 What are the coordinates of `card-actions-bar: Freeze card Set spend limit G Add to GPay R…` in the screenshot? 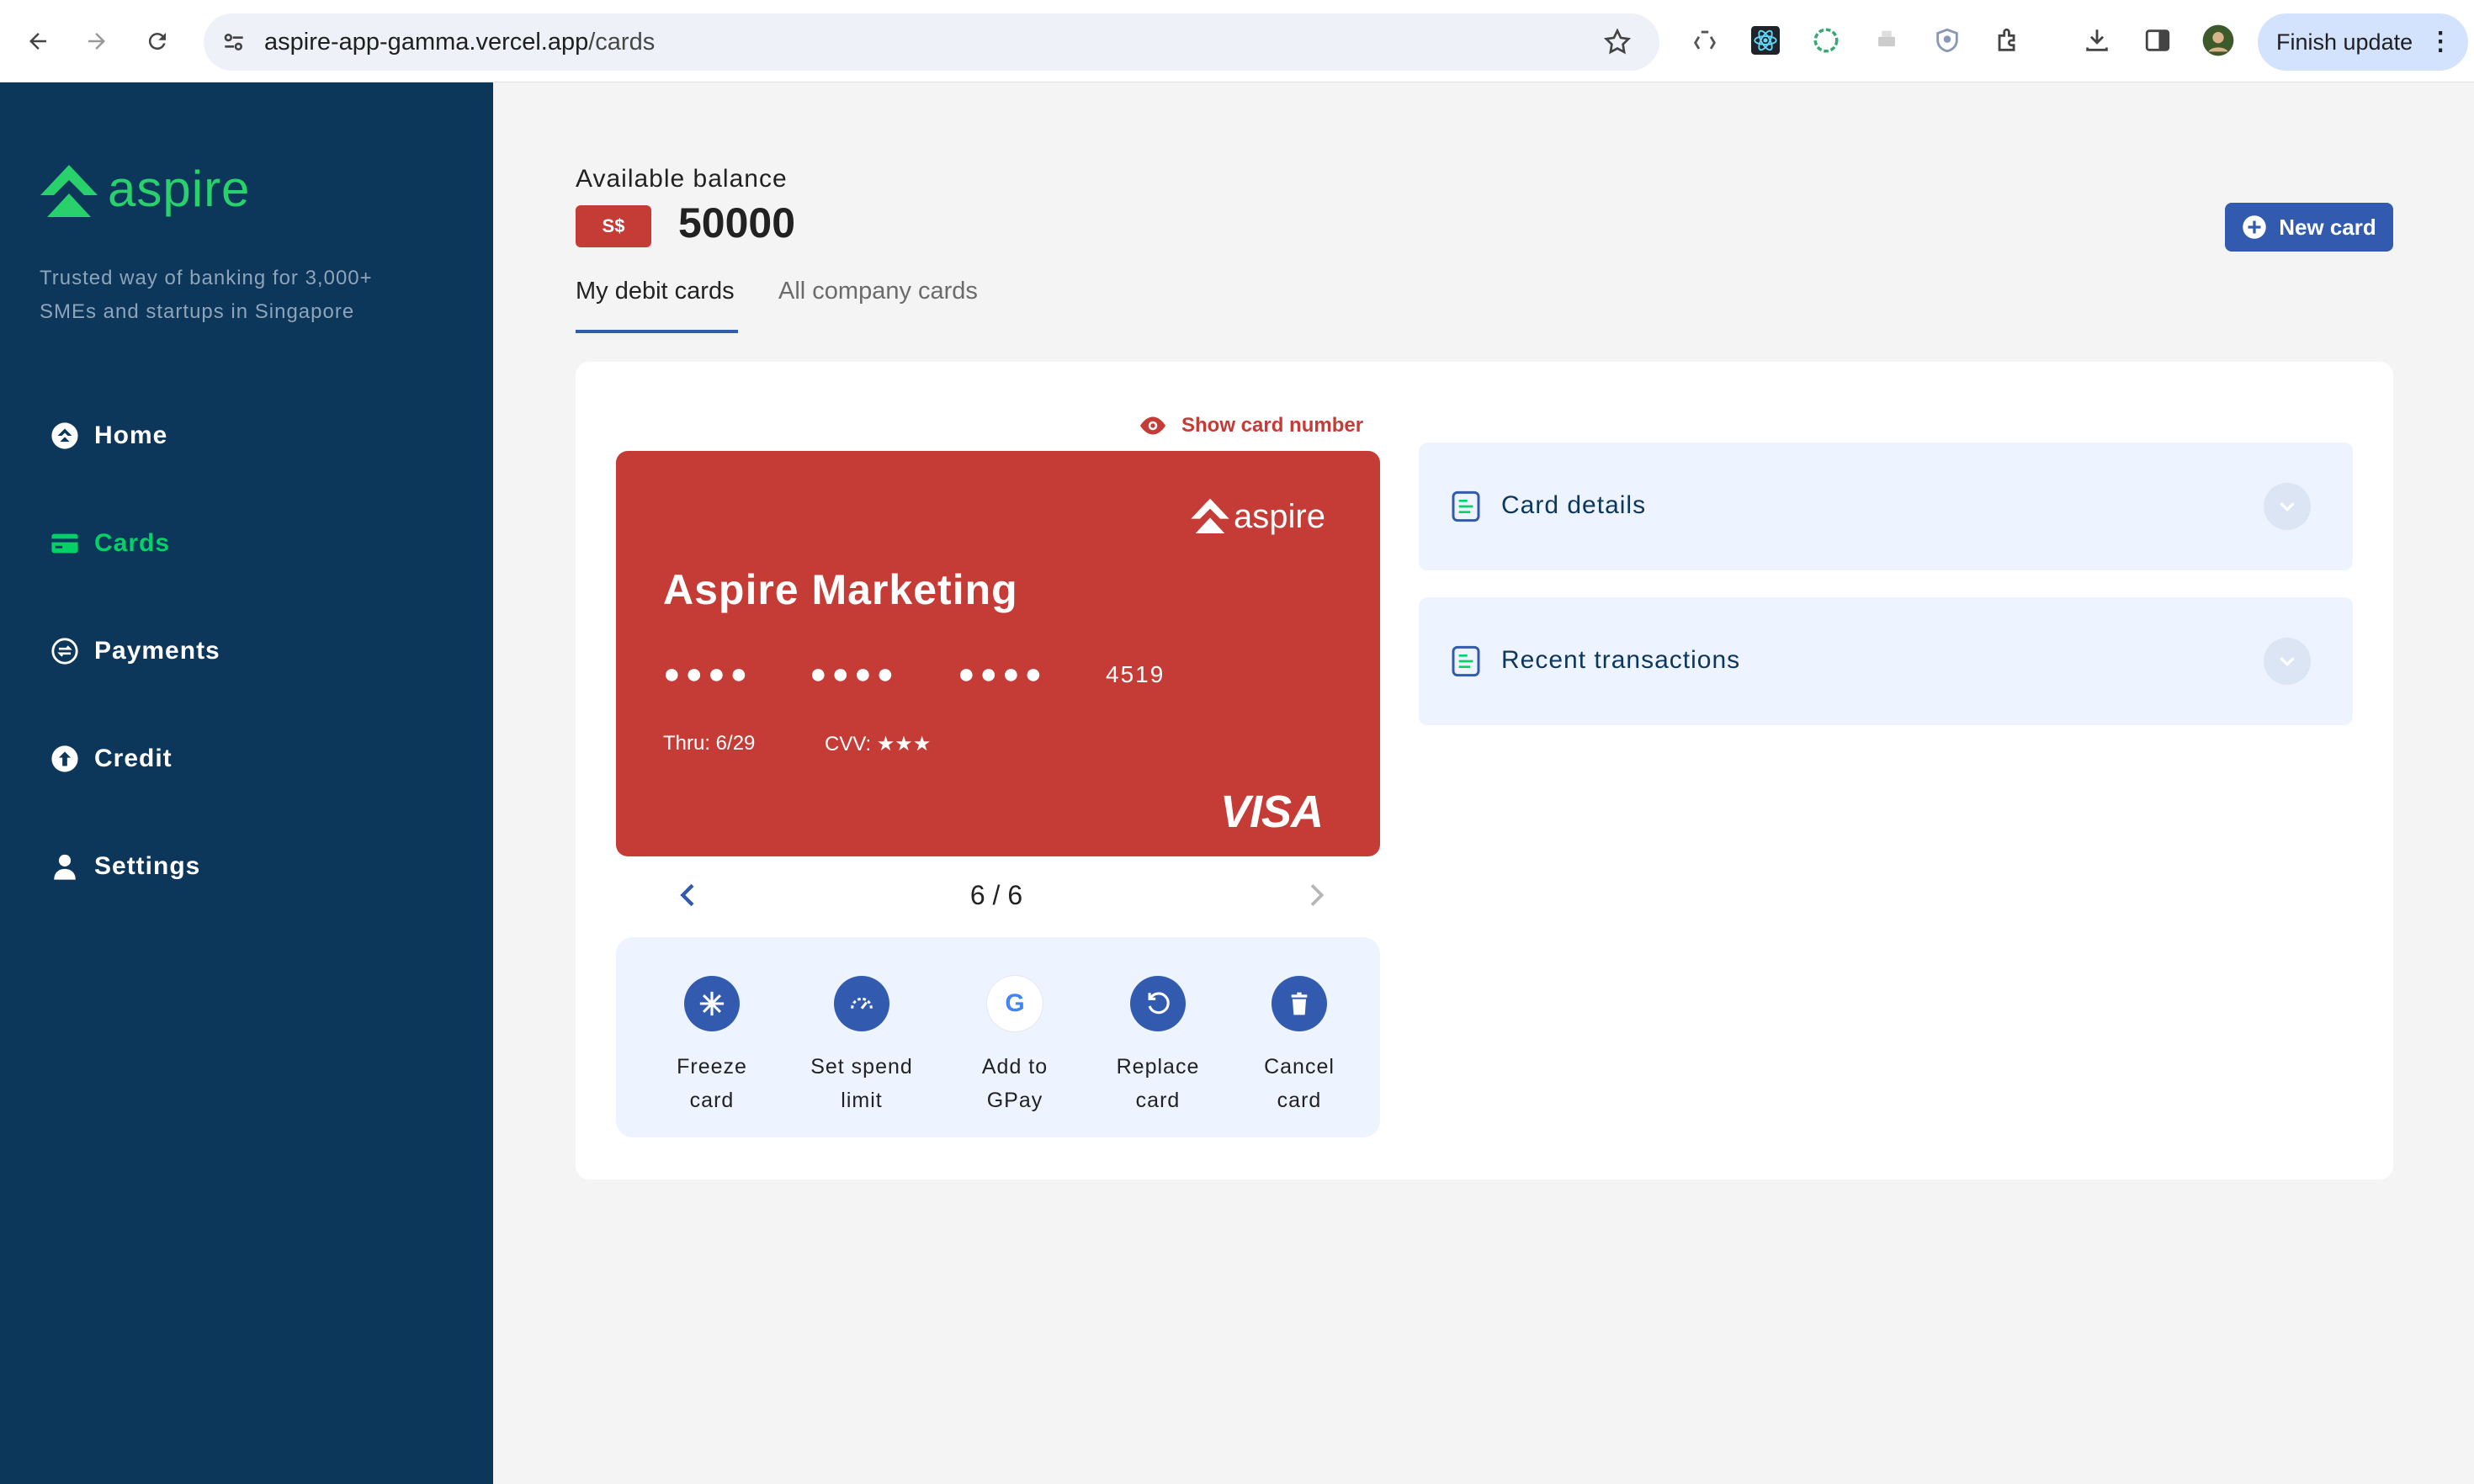 It's located at (998, 1037).